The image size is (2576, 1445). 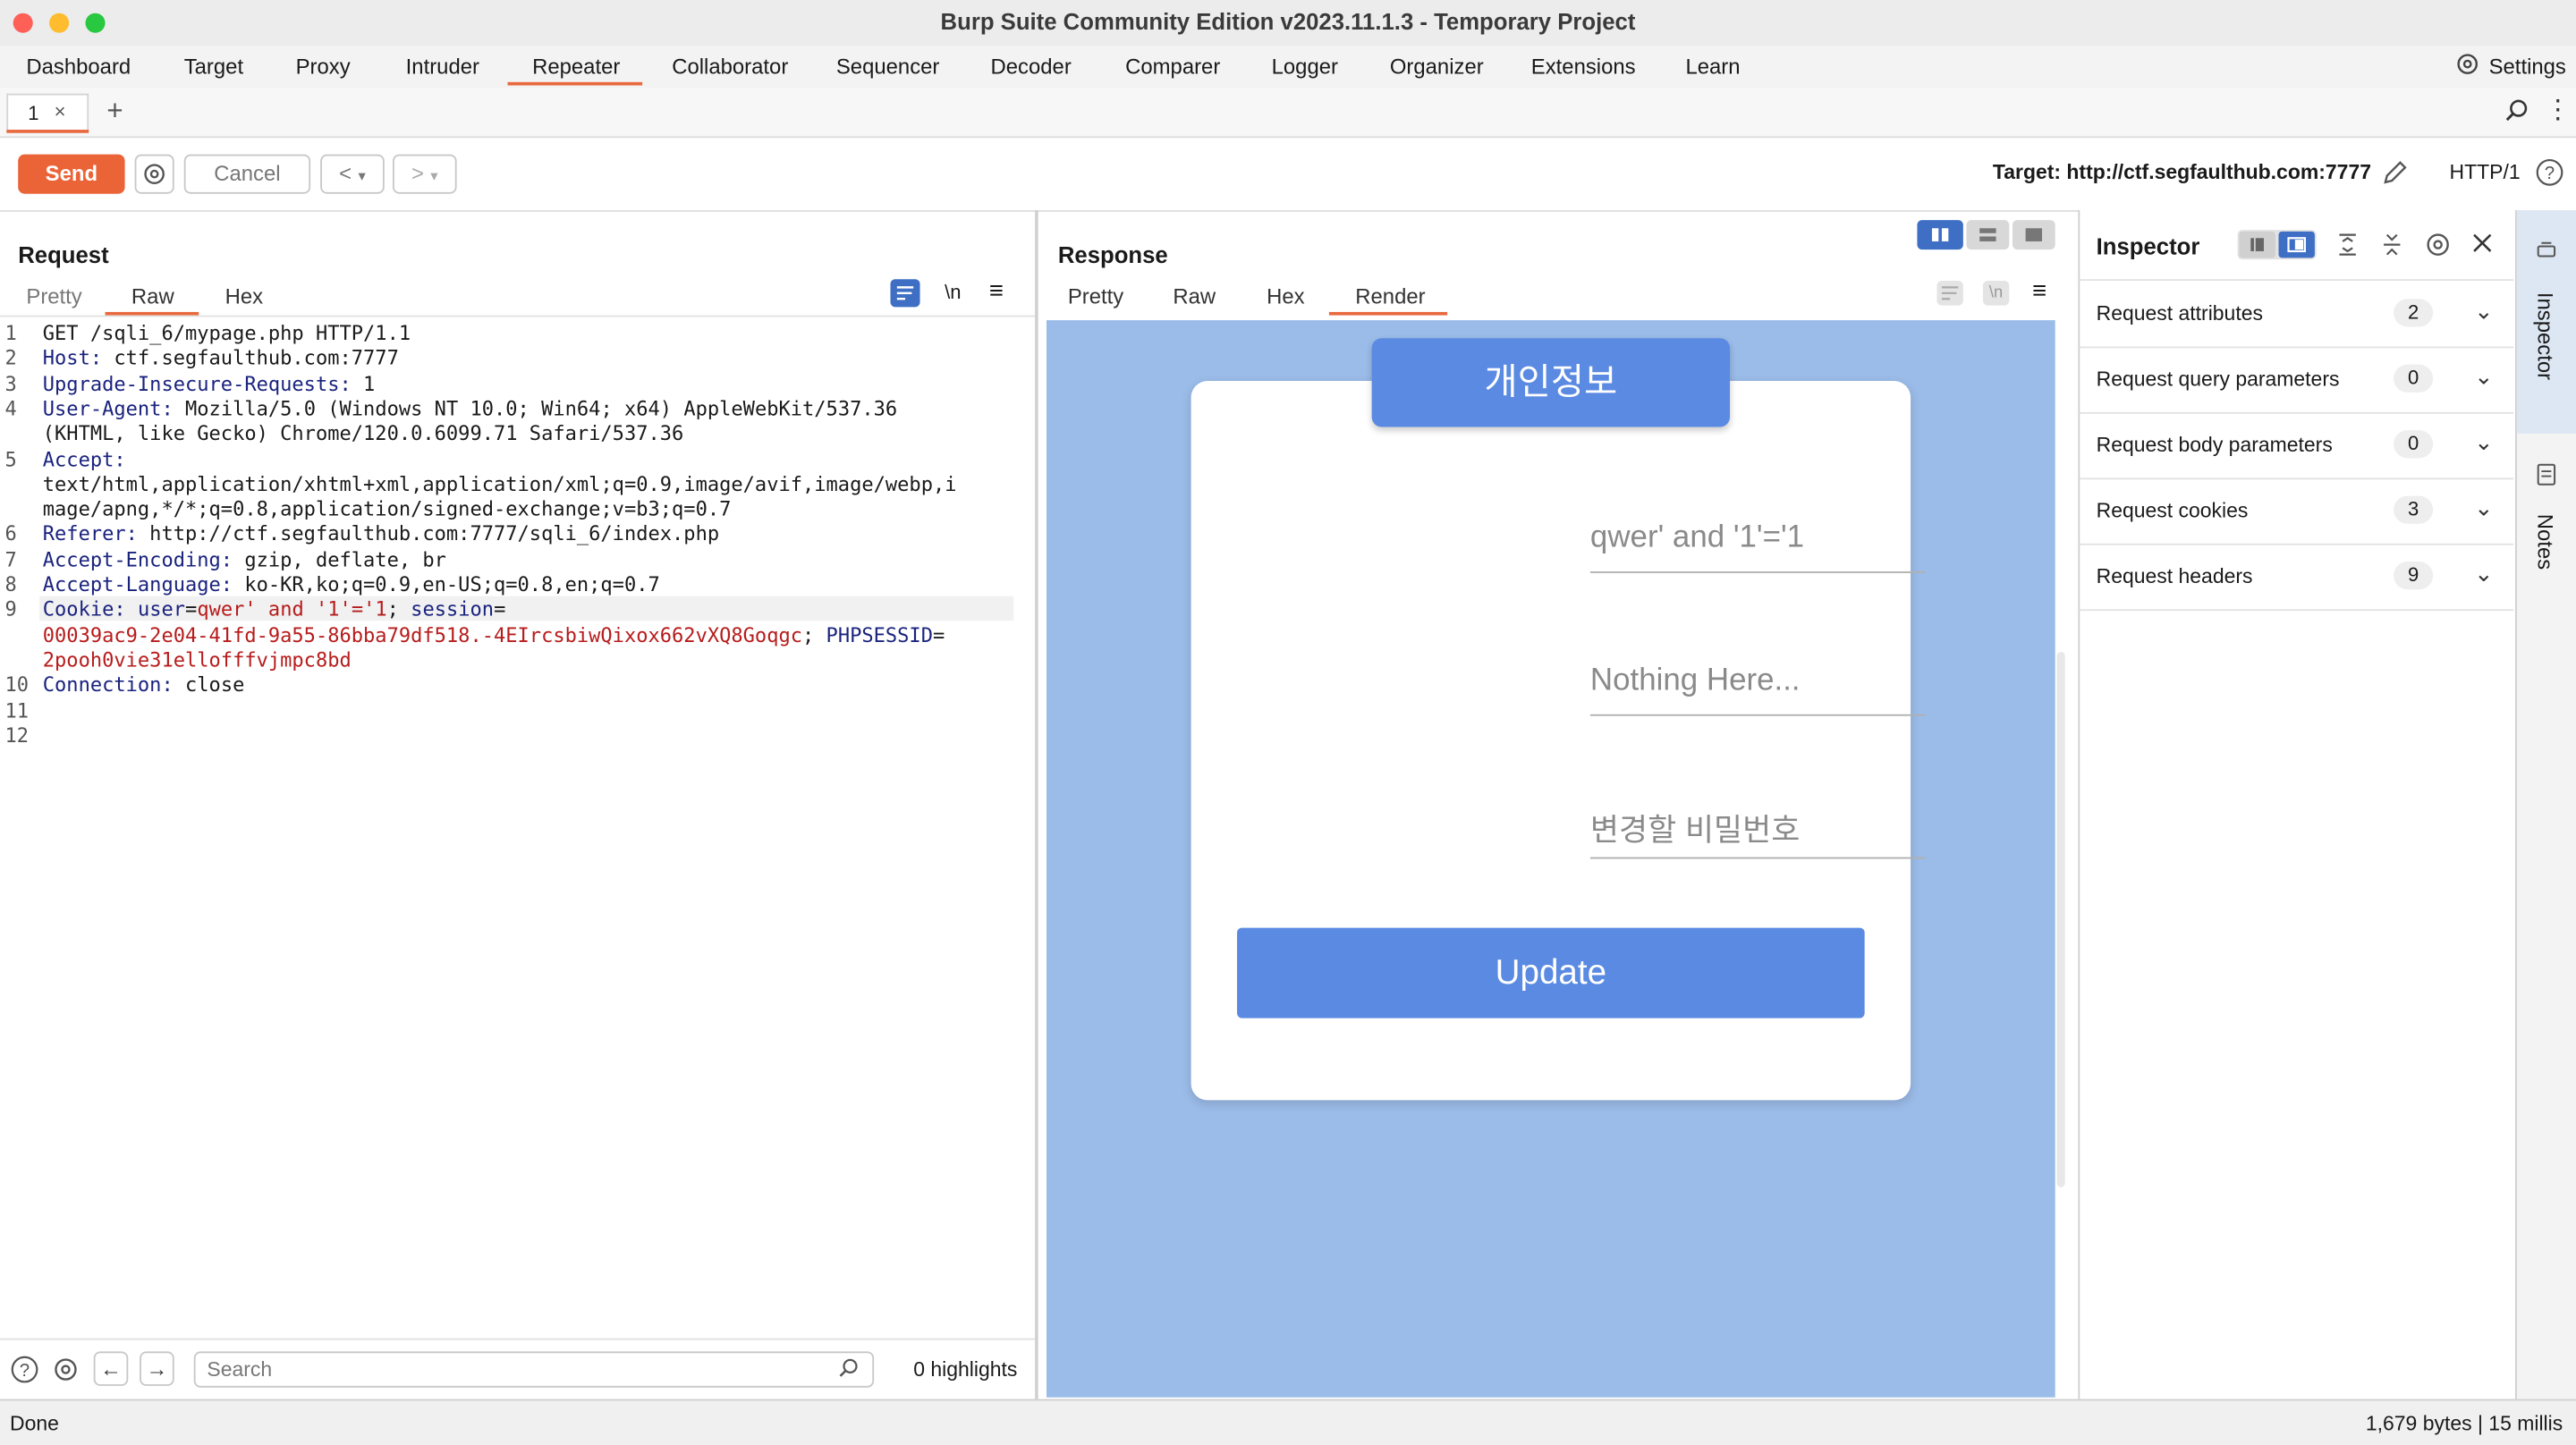 What do you see at coordinates (10, 333) in the screenshot?
I see `line-number: 1` at bounding box center [10, 333].